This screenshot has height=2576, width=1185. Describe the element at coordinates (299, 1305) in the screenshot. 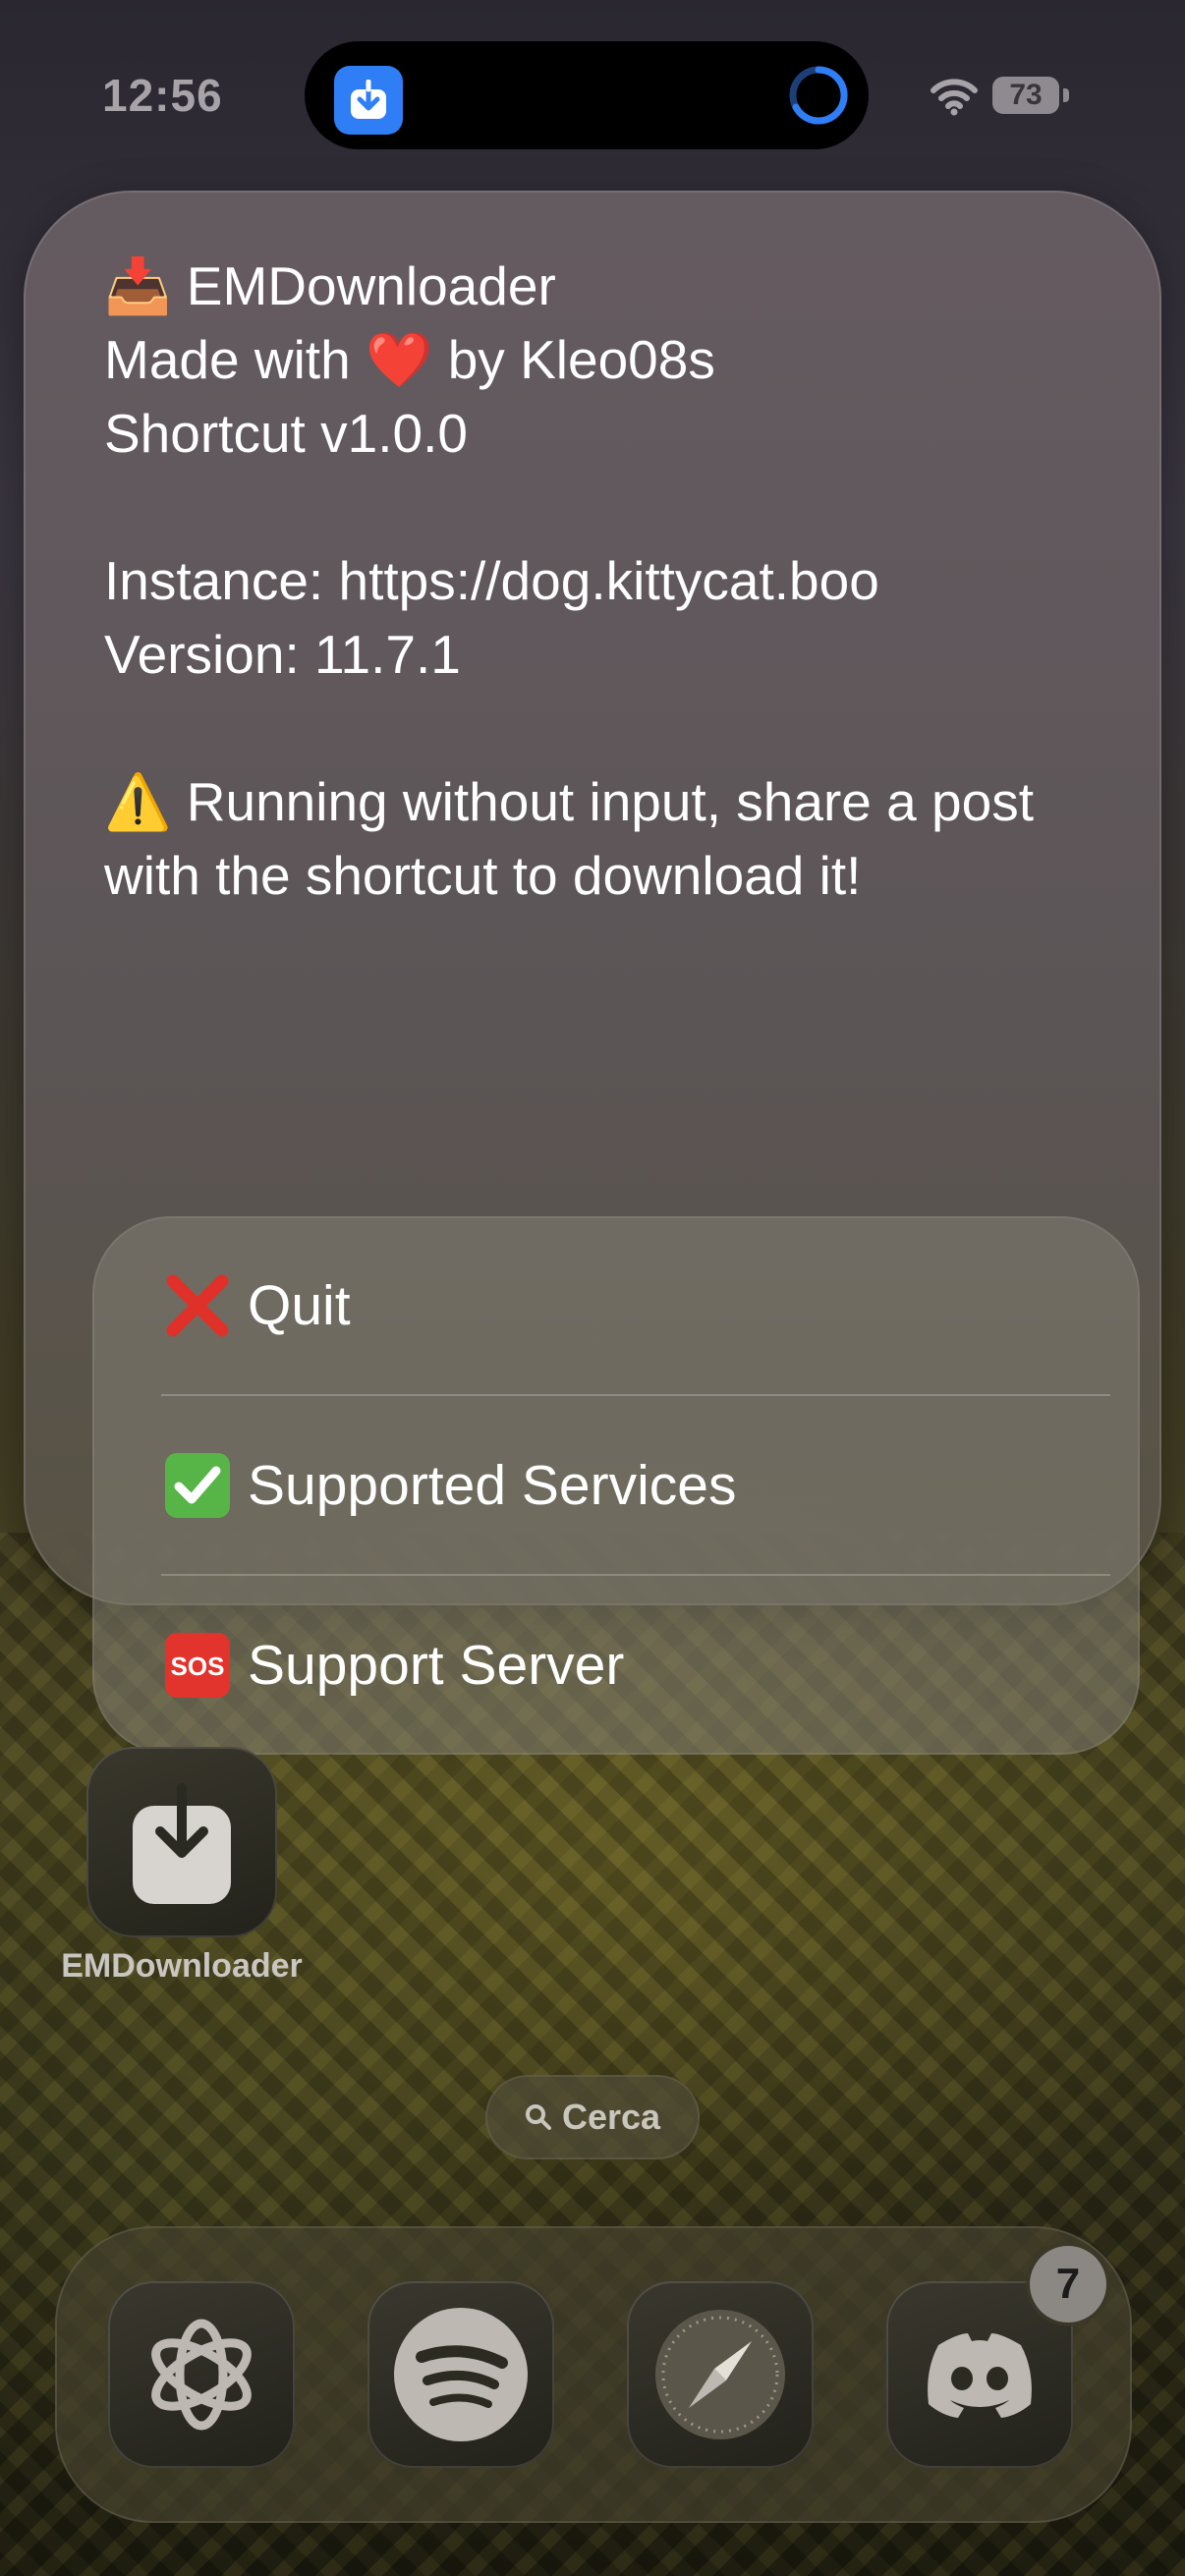

I see `quit-label: Quit` at that location.